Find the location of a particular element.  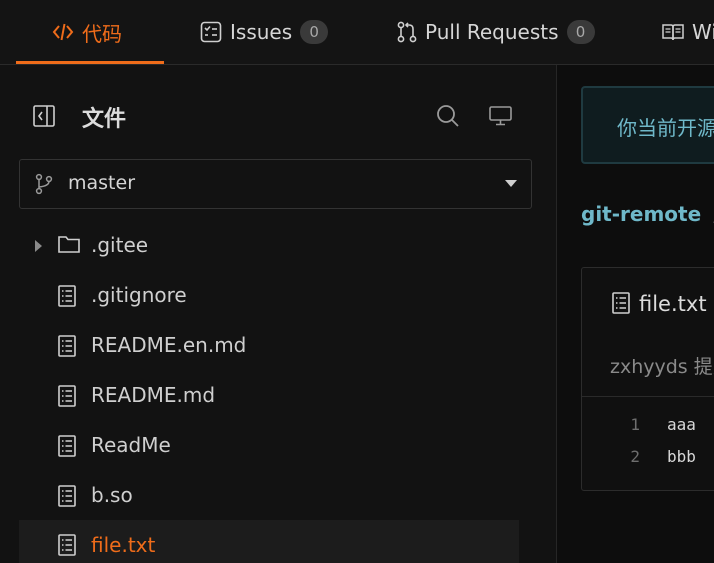

folder-icon is located at coordinates (69, 246).